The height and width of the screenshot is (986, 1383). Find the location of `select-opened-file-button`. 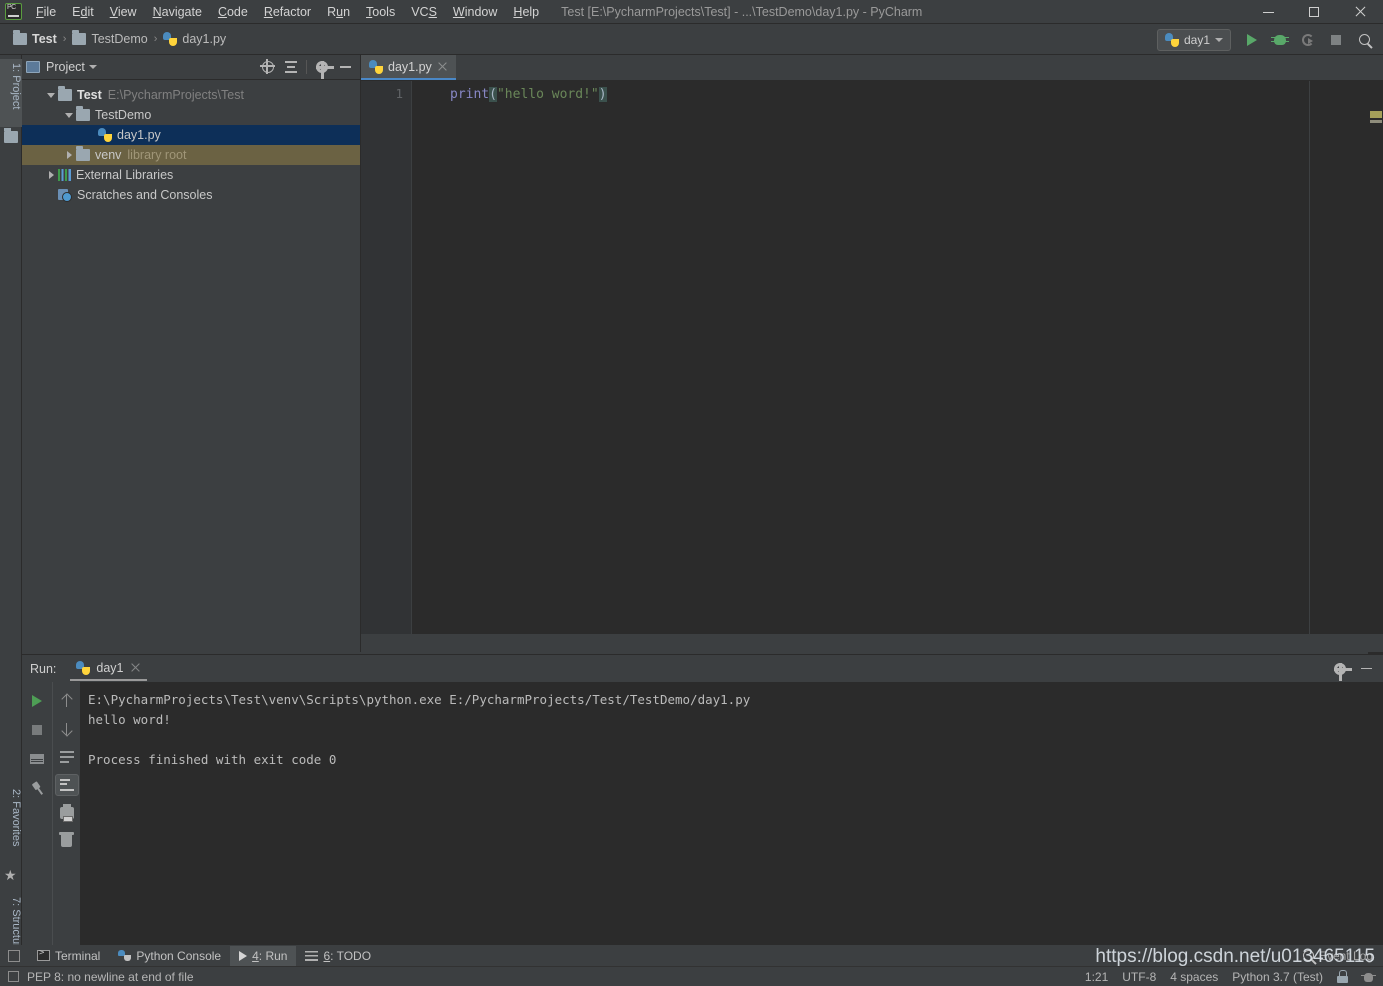

select-opened-file-button is located at coordinates (268, 67).